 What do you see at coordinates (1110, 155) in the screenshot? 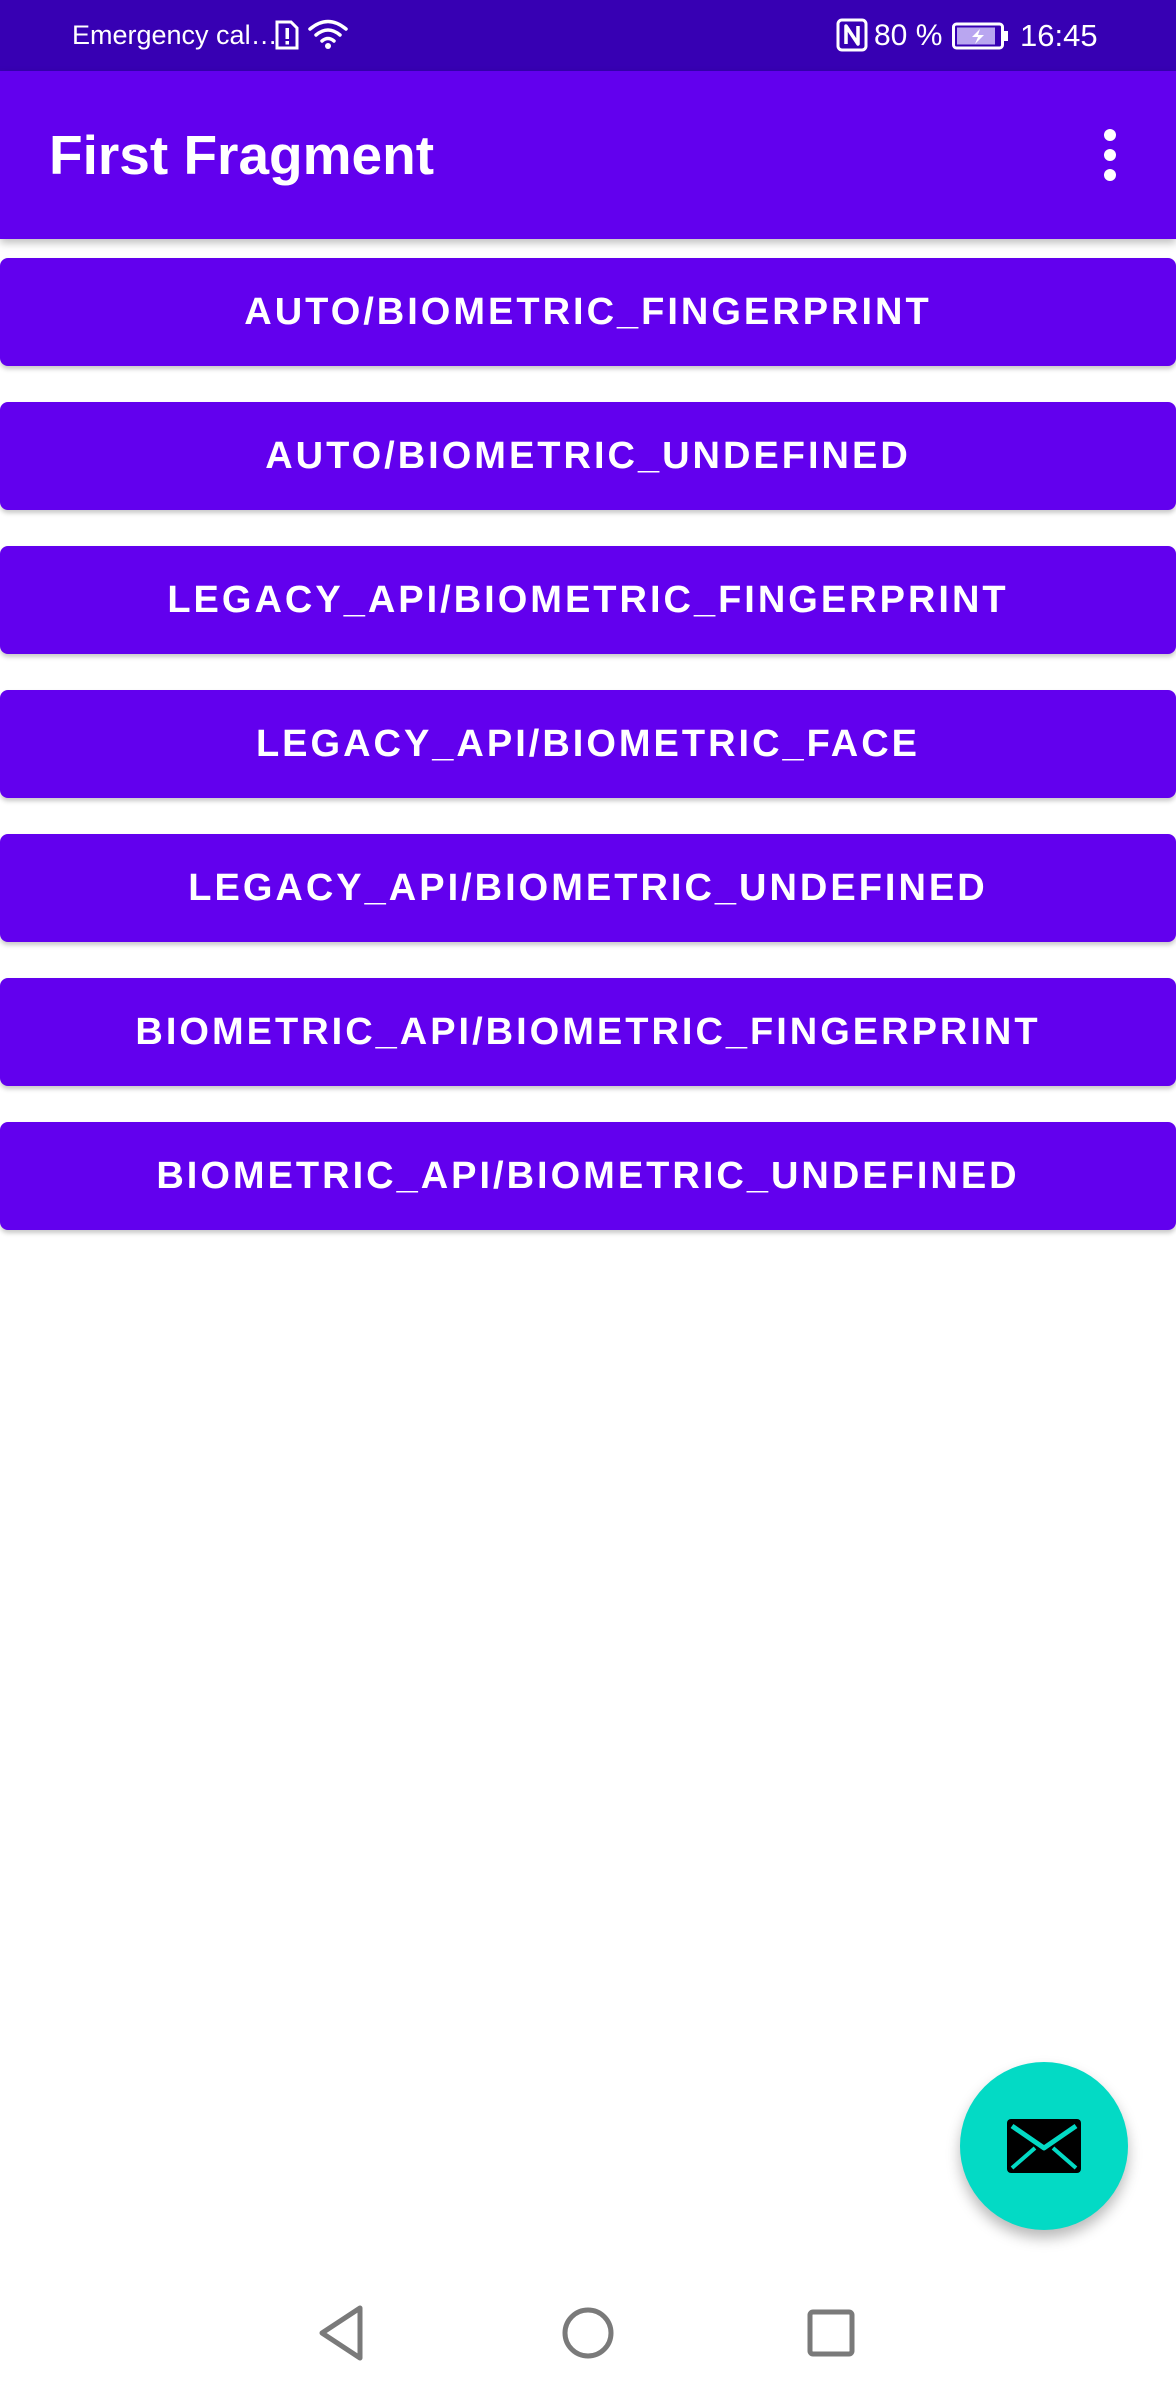
I see `more-vert-icon` at bounding box center [1110, 155].